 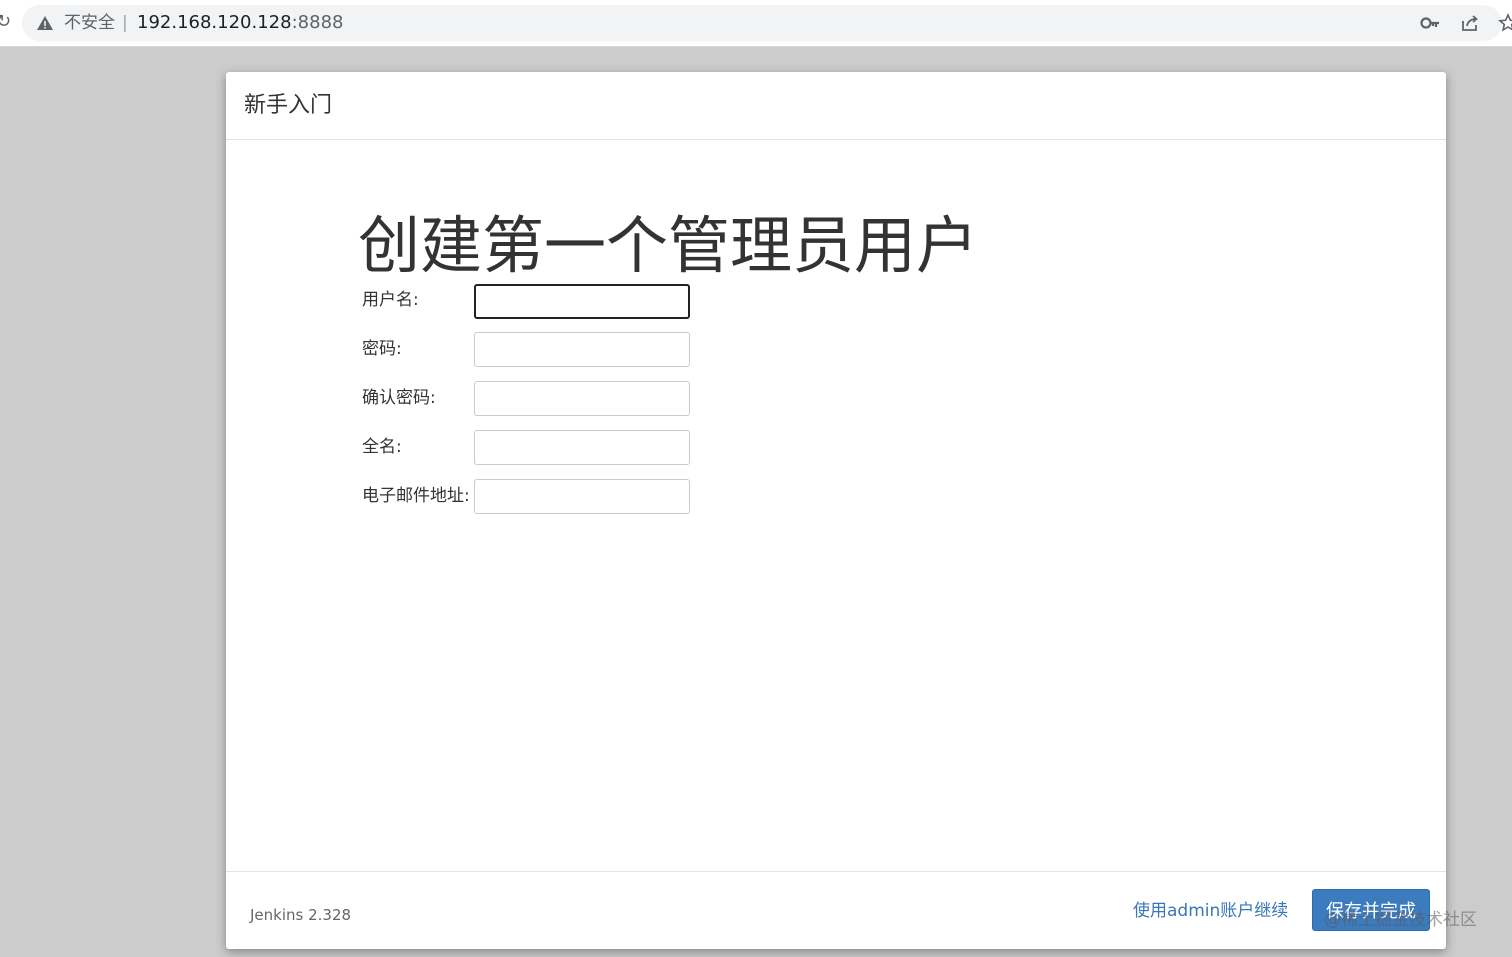 I want to click on jenkins-version: Jenkins 2.328, so click(x=301, y=915).